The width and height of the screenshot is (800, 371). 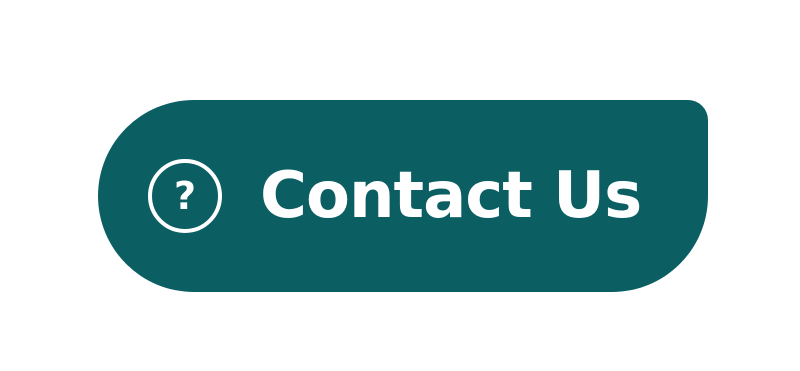 I want to click on help-icon-glyph: ?, so click(x=185, y=196).